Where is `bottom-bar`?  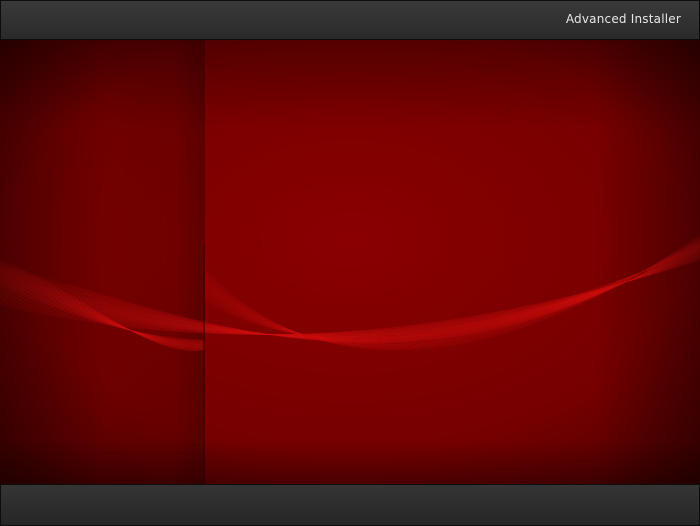 bottom-bar is located at coordinates (350, 505).